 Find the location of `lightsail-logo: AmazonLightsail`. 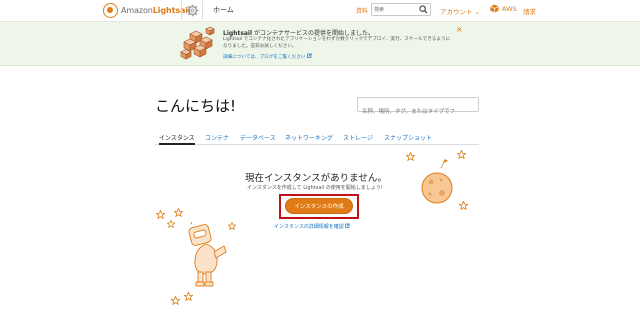

lightsail-logo: AmazonLightsail is located at coordinates (147, 10).